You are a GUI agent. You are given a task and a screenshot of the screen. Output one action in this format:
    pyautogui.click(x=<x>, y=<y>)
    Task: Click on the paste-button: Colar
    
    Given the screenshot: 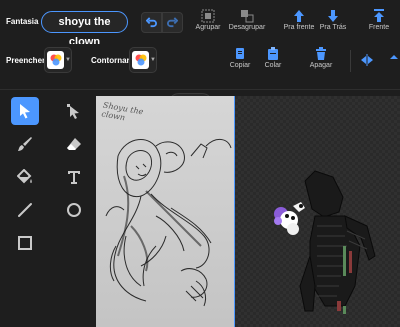 What is the action you would take?
    pyautogui.click(x=273, y=57)
    